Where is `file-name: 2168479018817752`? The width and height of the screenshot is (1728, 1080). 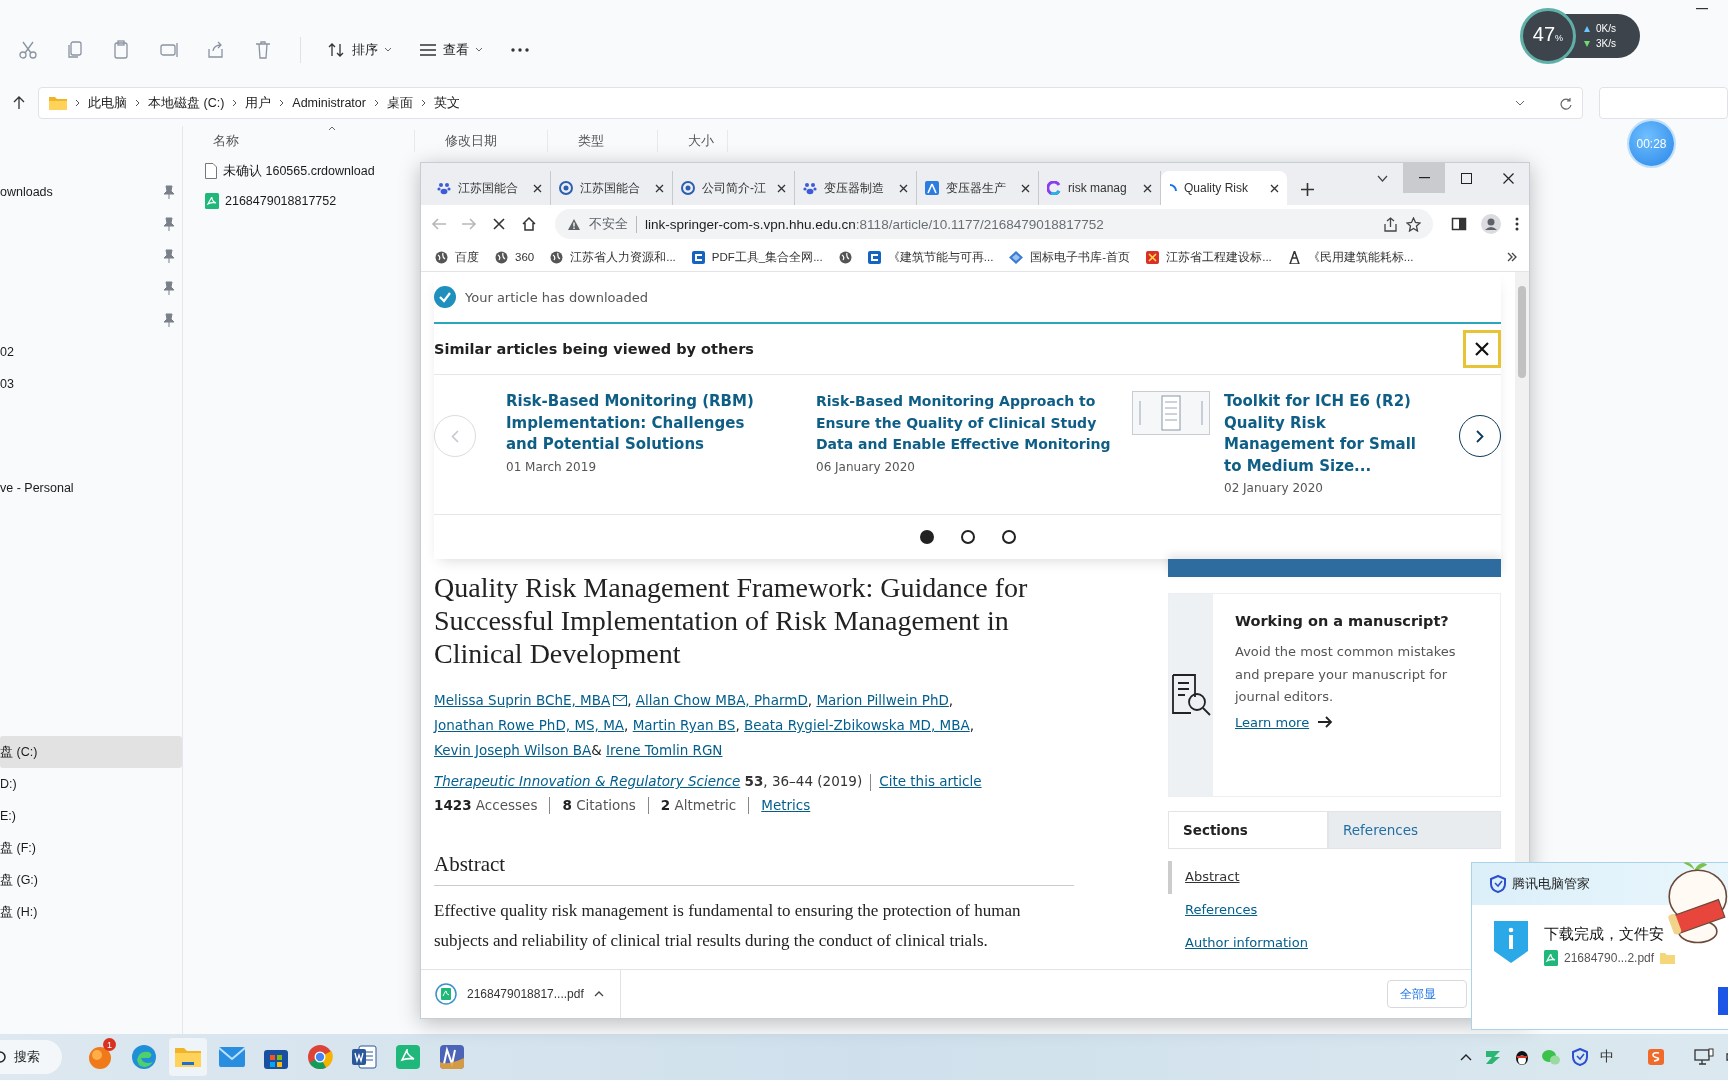
file-name: 2168479018817752 is located at coordinates (281, 201).